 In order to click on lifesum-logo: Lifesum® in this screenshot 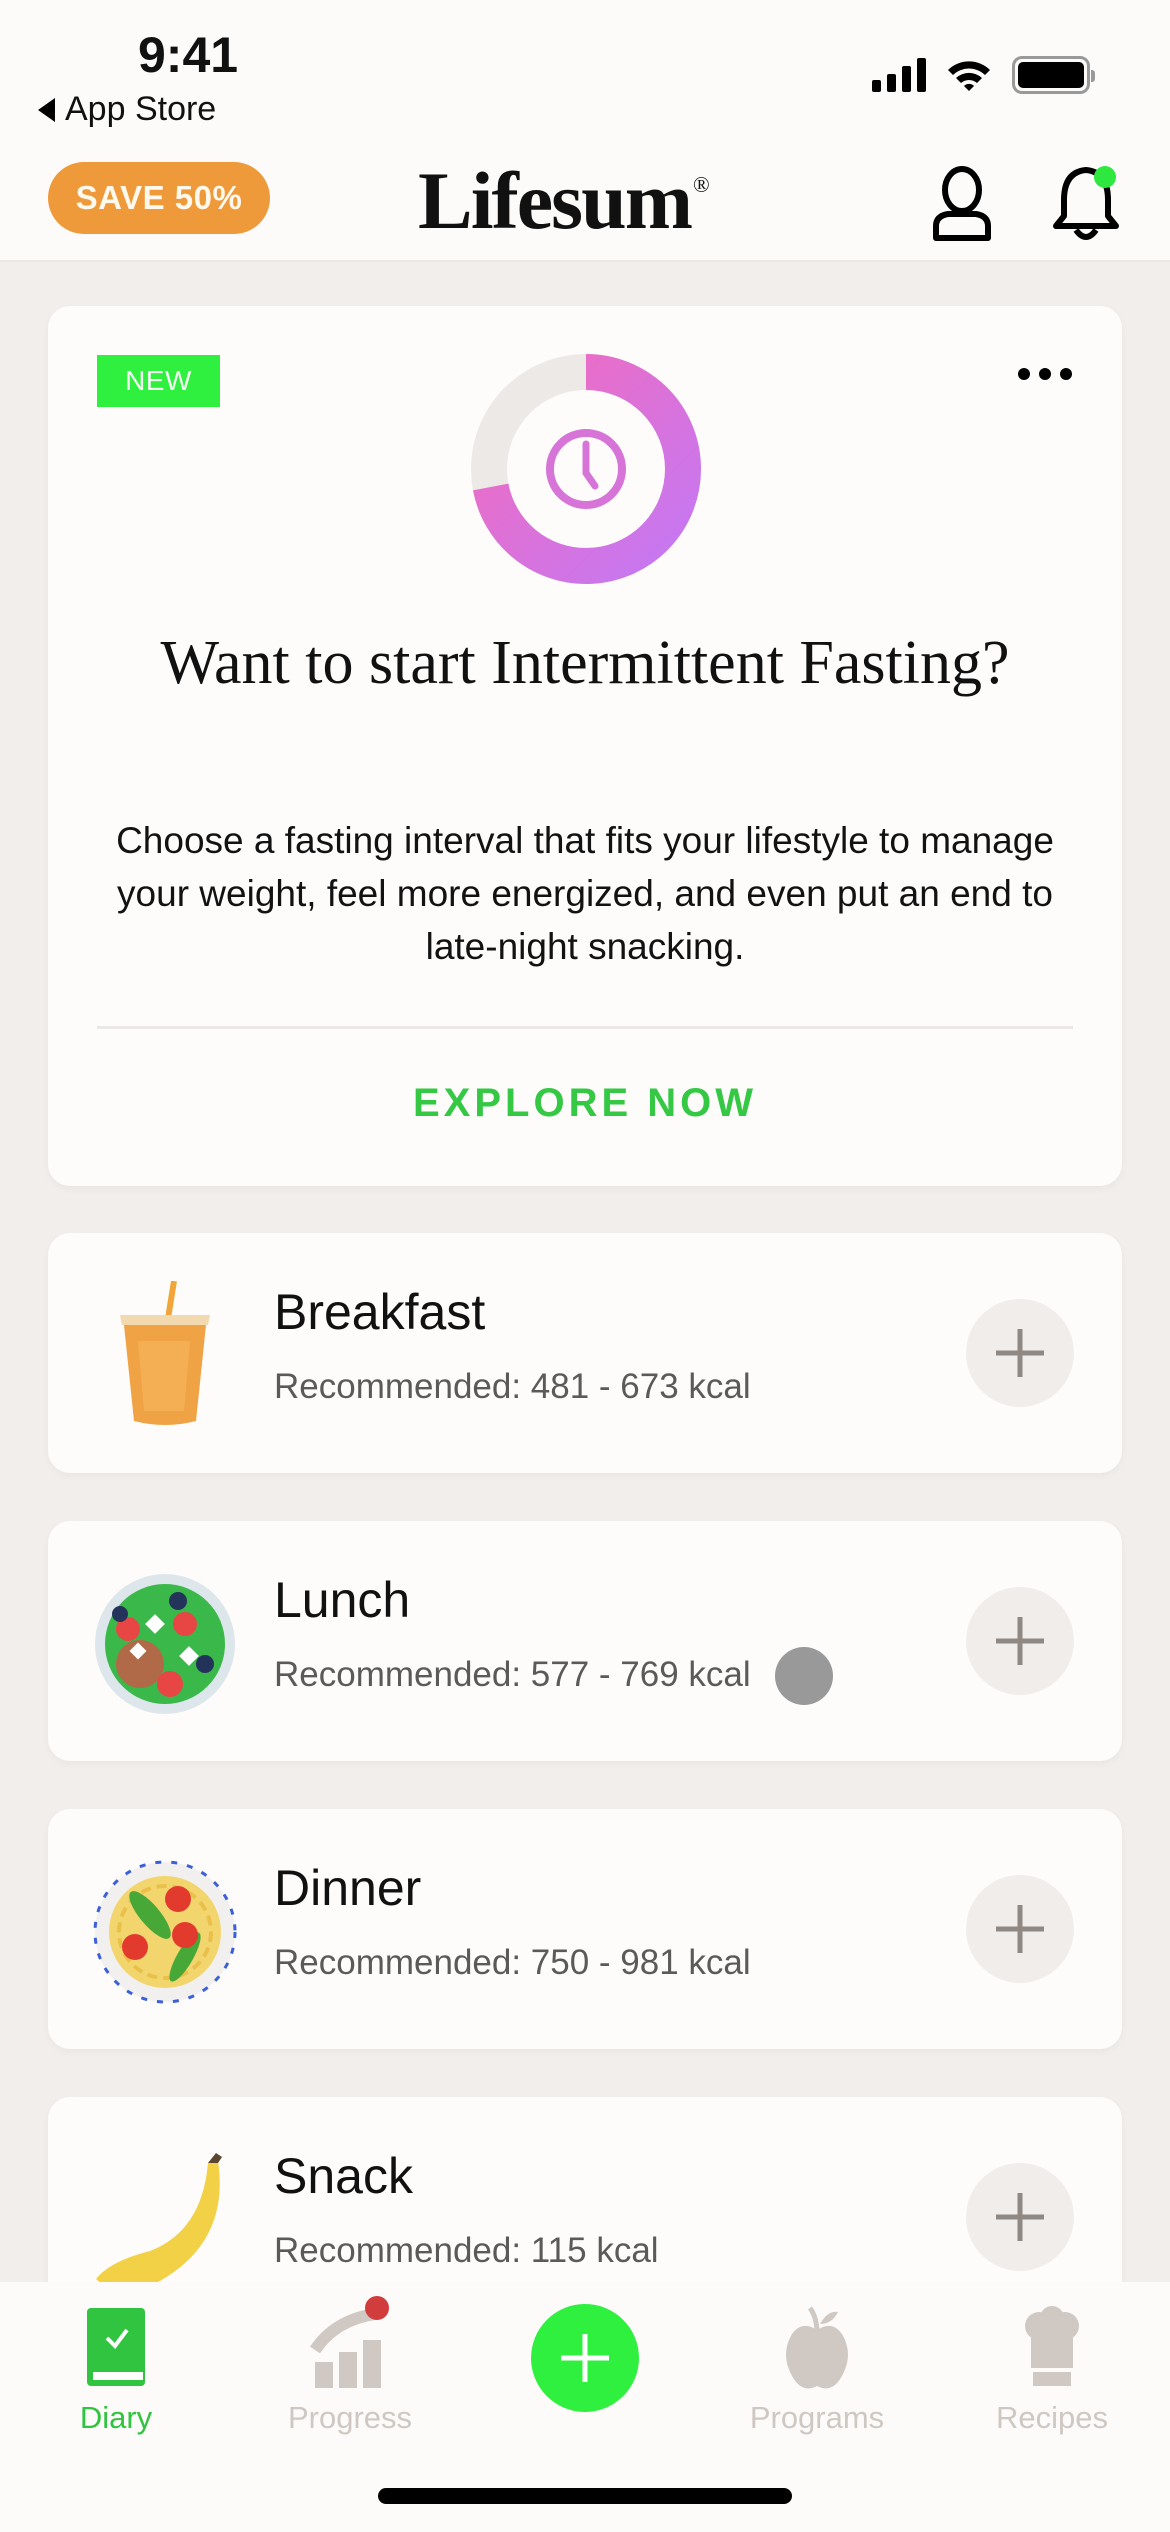, I will do `click(564, 201)`.